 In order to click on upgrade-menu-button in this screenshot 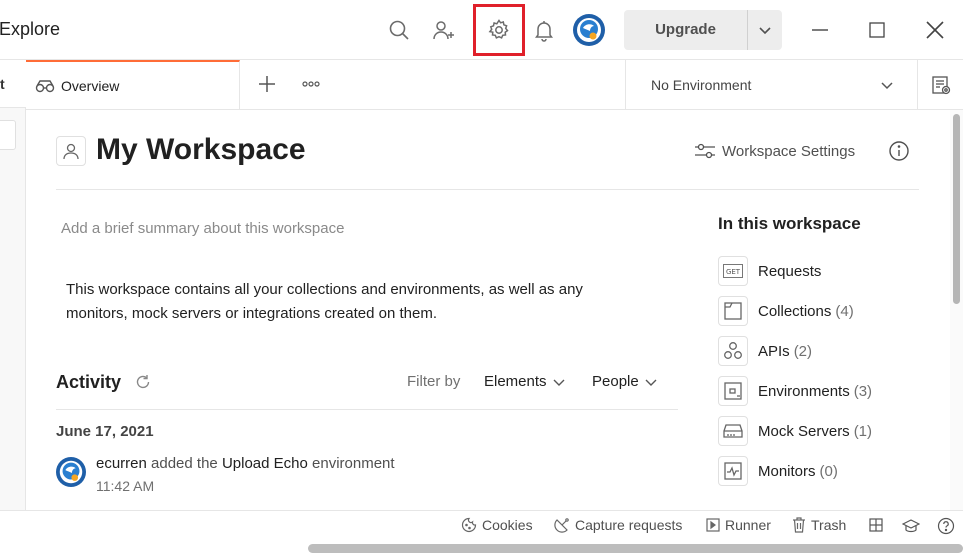, I will do `click(765, 30)`.